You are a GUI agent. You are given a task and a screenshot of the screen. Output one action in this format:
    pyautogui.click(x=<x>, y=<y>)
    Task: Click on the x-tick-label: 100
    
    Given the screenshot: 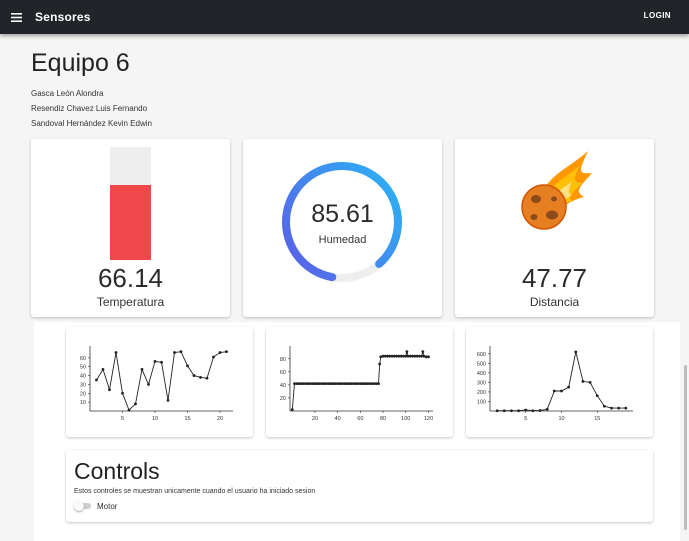 What is the action you would take?
    pyautogui.click(x=405, y=419)
    